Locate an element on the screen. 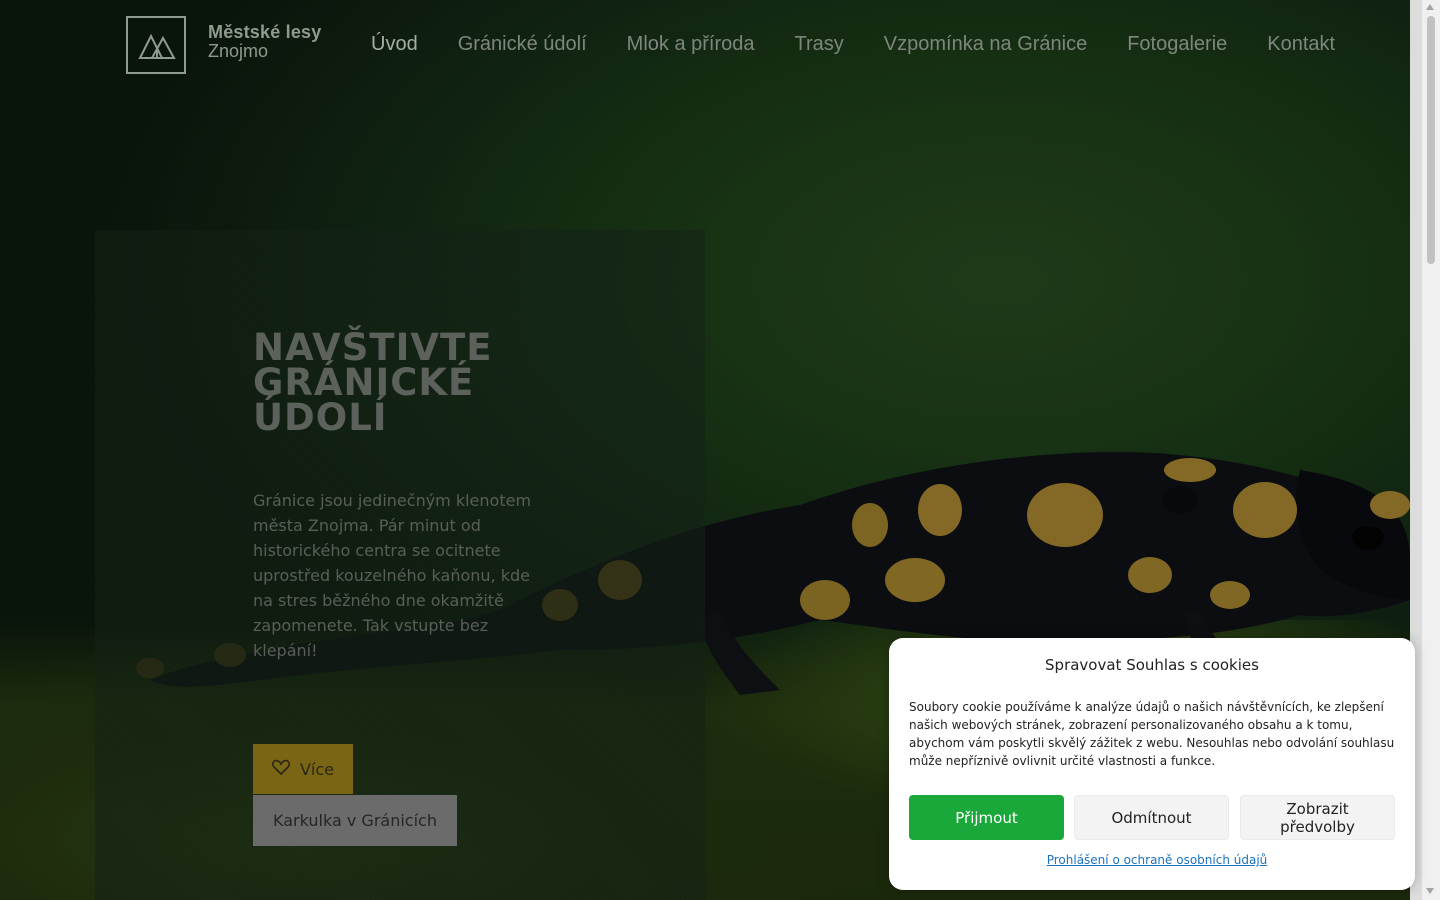 This screenshot has width=1440, height=900. scroll-up-arrow-icon is located at coordinates (1430, 7).